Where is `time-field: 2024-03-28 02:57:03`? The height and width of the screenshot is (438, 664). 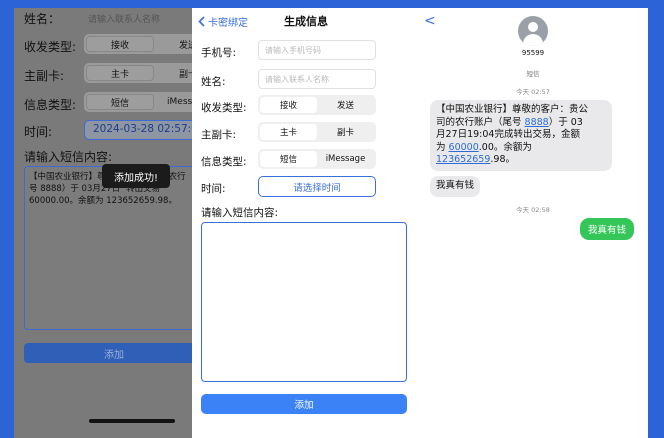 time-field: 2024-03-28 02:57:03 is located at coordinates (138, 130).